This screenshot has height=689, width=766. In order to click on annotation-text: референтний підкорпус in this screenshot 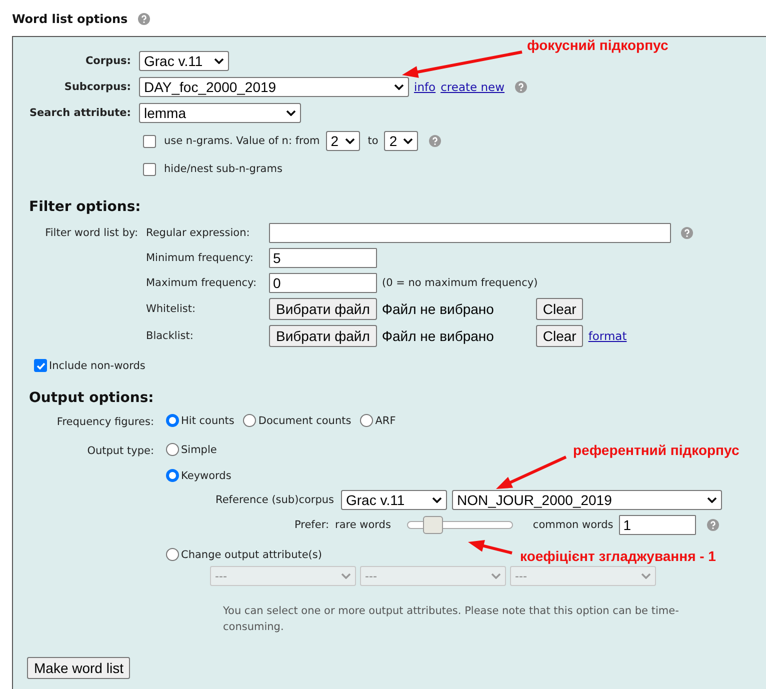, I will do `click(656, 450)`.